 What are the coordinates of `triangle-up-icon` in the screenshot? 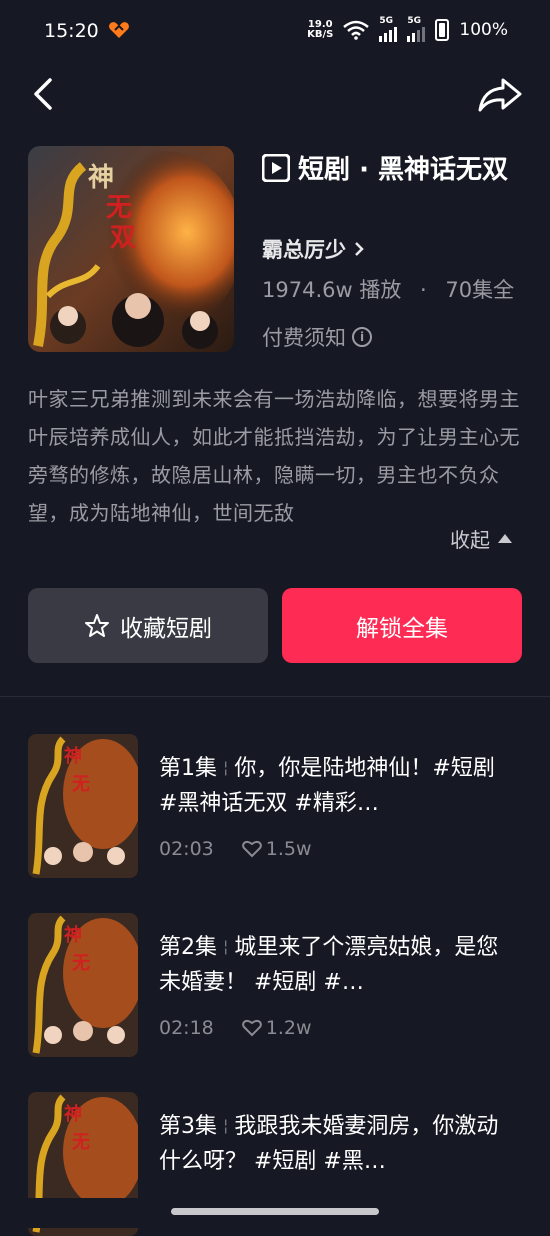 It's located at (505, 538).